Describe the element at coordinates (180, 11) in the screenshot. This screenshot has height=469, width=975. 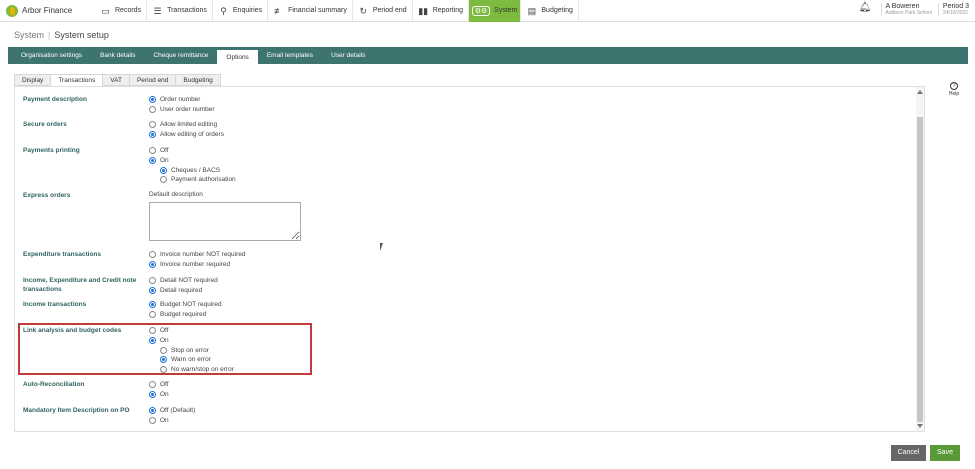
I see `nav-item-transactions: ☰ Transactions` at that location.